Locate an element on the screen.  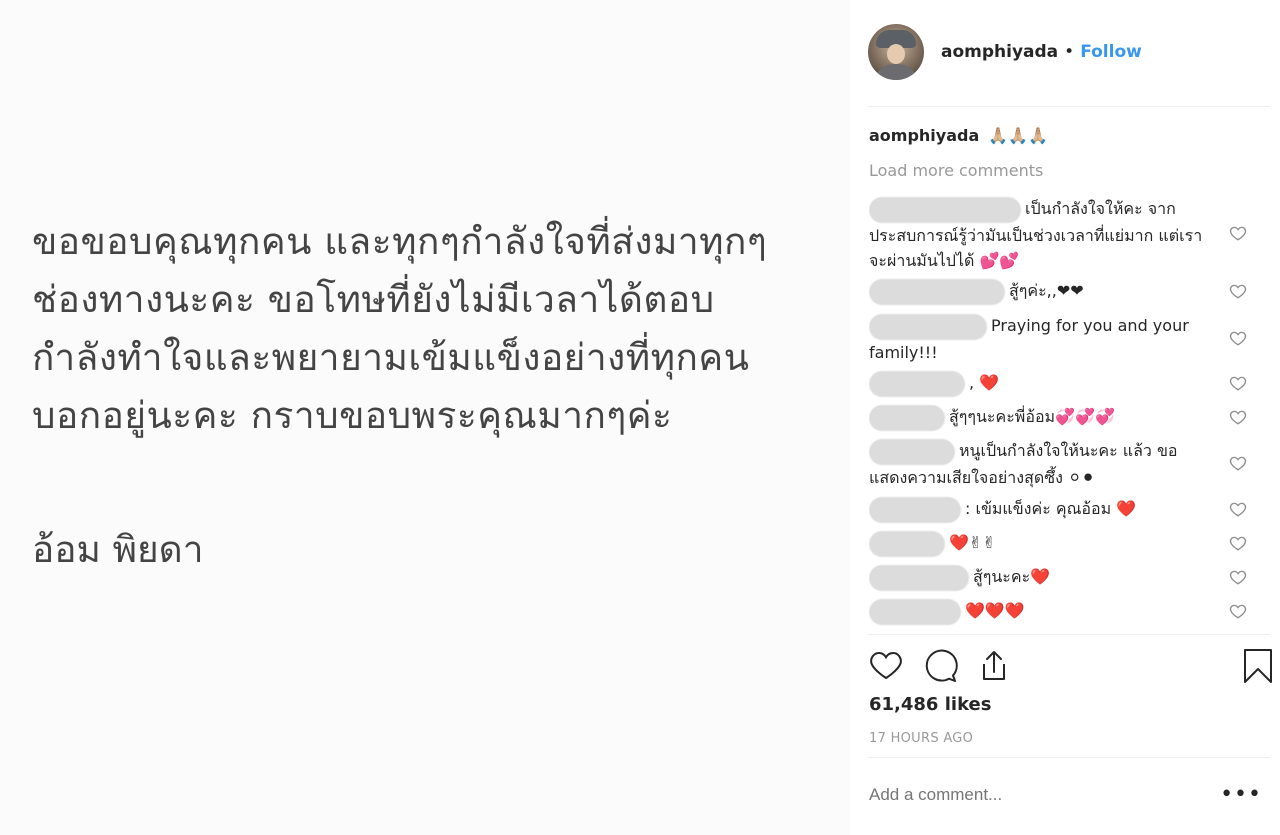
post-header: aomphiyada • Follow is located at coordinates (1005, 52).